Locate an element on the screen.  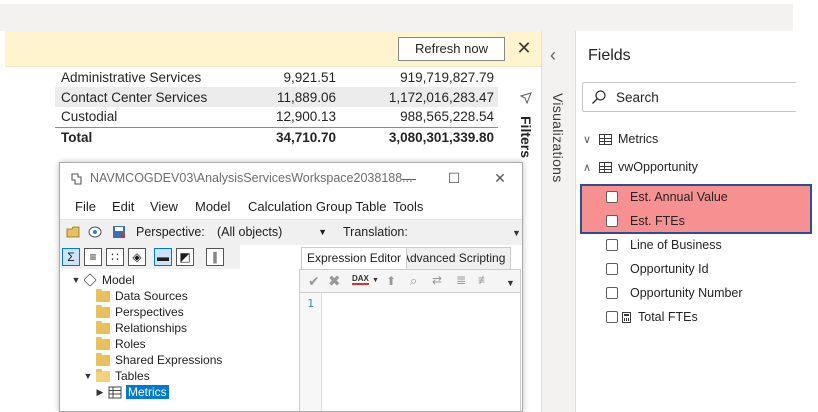
visualizations-pane-collapsed: ‹ Visualizations is located at coordinates (558, 221).